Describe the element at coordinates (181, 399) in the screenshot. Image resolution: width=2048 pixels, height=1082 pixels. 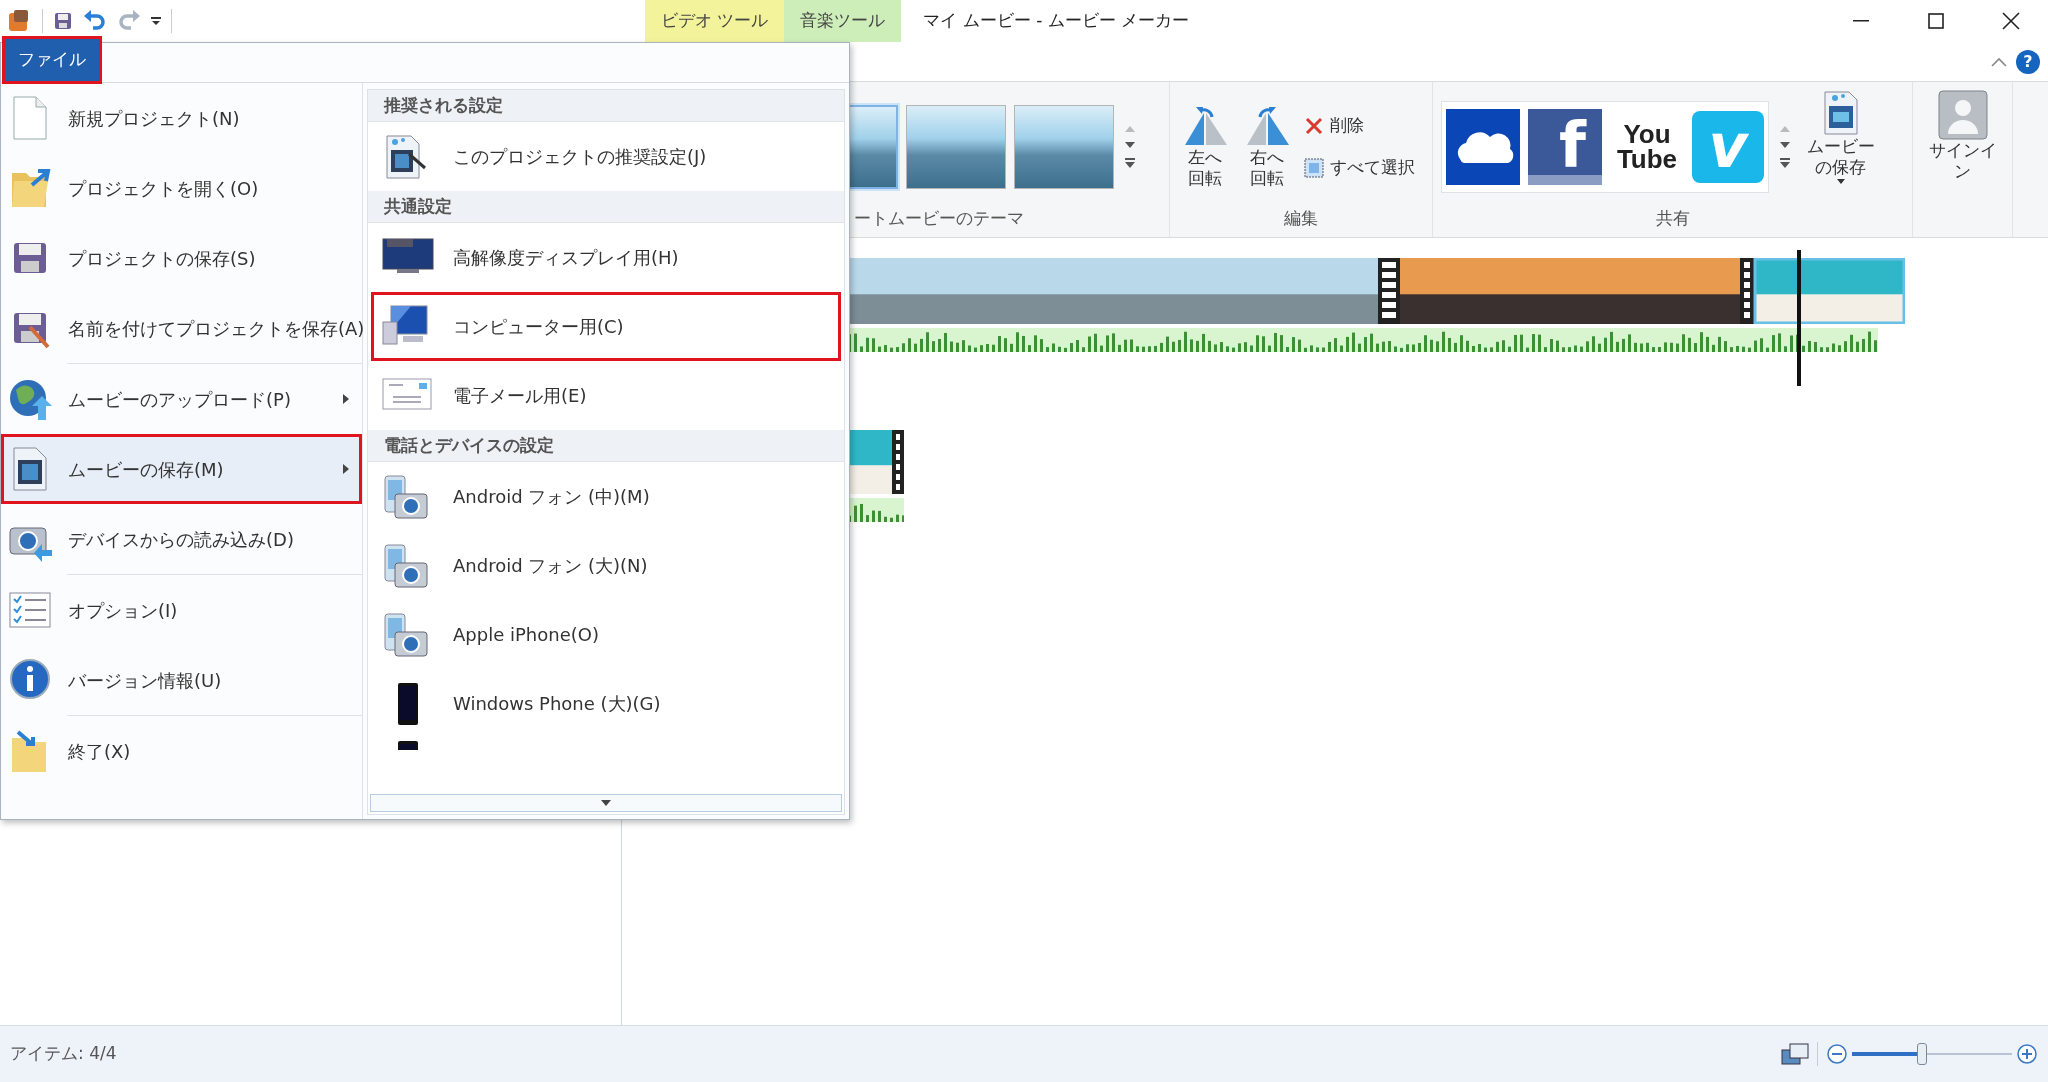
I see `menu-item: ムービーのアップロード(P)` at that location.